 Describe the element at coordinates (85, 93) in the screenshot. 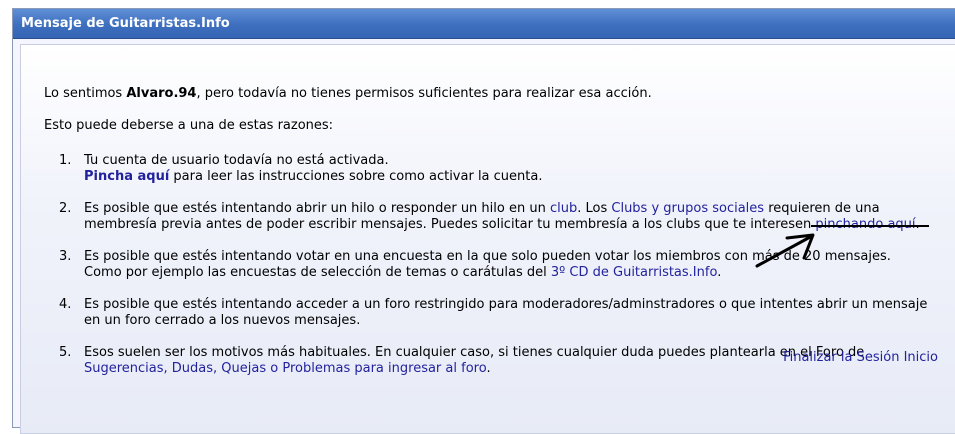

I see `intro-prefix: Lo sentimos` at that location.